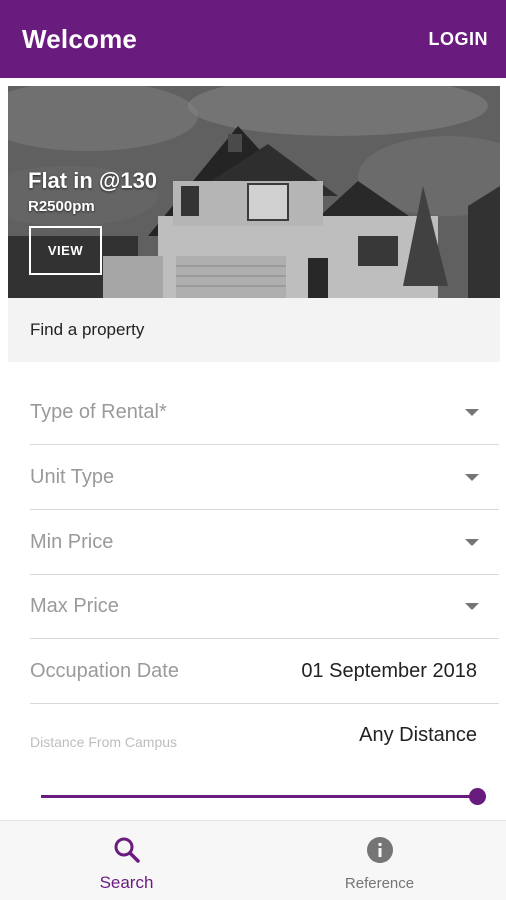 This screenshot has height=900, width=506. What do you see at coordinates (65, 250) in the screenshot?
I see `view-button: VIEW` at bounding box center [65, 250].